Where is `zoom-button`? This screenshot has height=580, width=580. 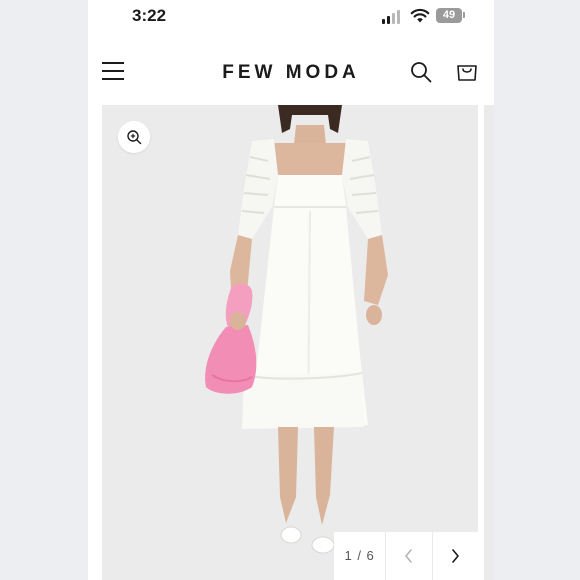
zoom-button is located at coordinates (134, 137).